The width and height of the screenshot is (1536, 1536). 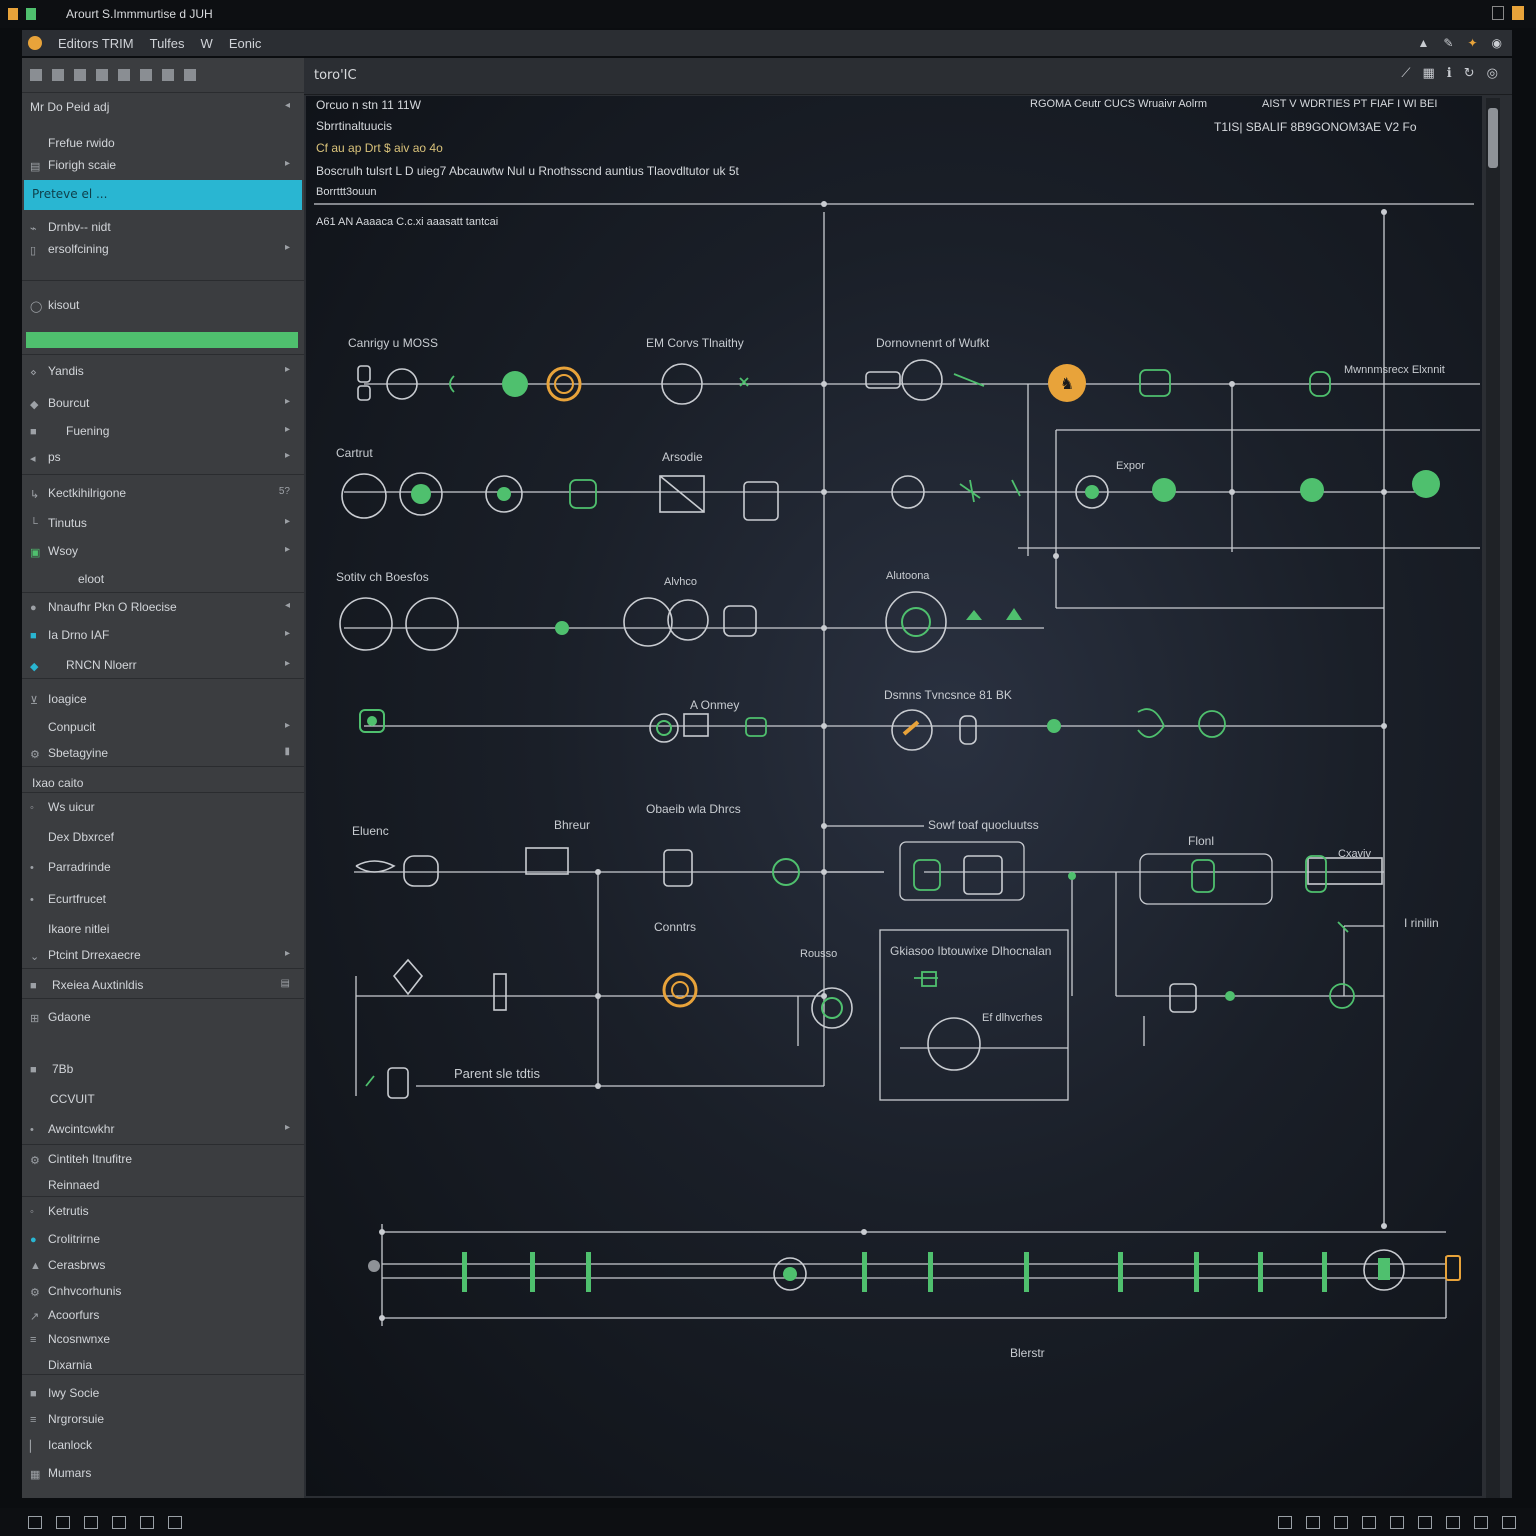 What do you see at coordinates (1027, 1353) in the screenshot?
I see `bus-label: Blerstr` at bounding box center [1027, 1353].